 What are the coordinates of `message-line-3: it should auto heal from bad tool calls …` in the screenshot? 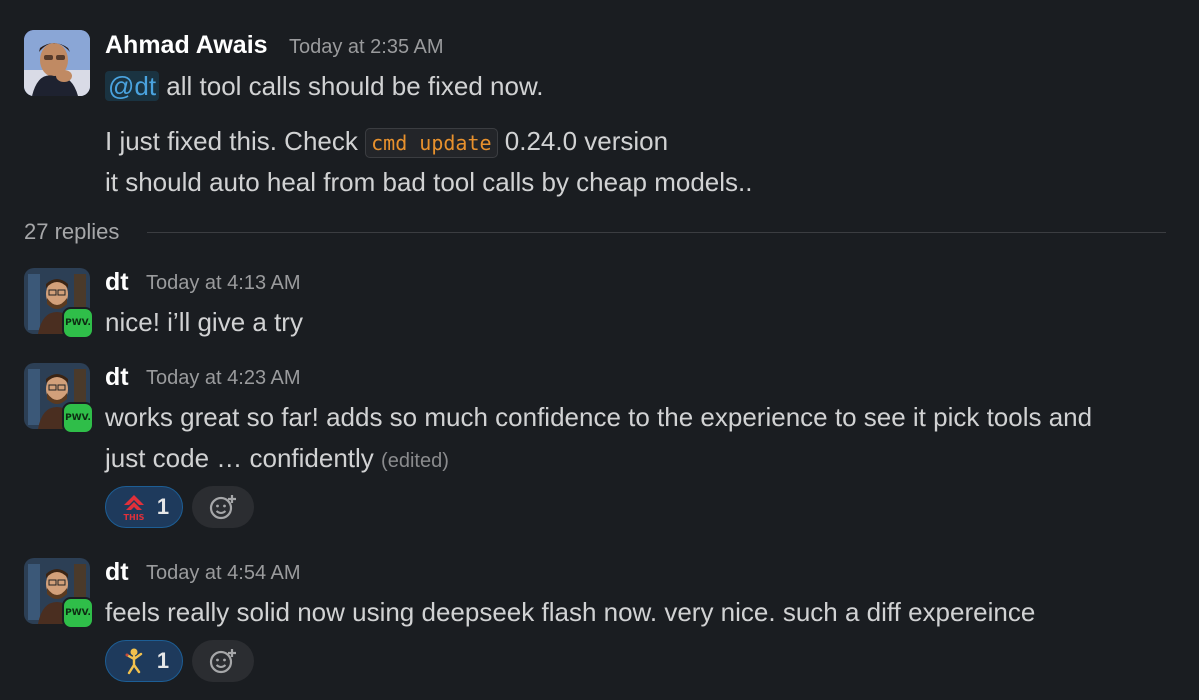 It's located at (429, 182).